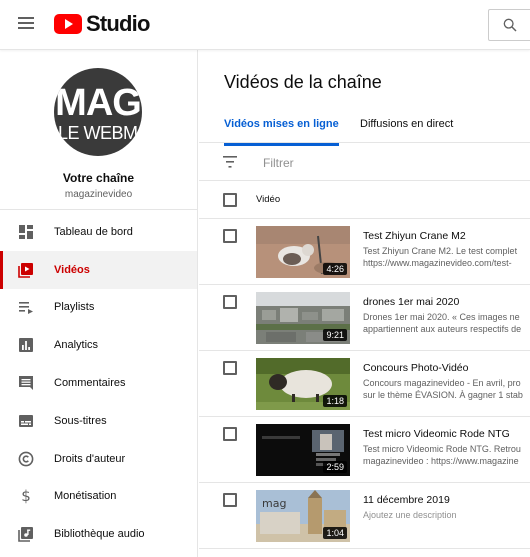  I want to click on sidebar-item-label: Tableau de bord, so click(93, 231).